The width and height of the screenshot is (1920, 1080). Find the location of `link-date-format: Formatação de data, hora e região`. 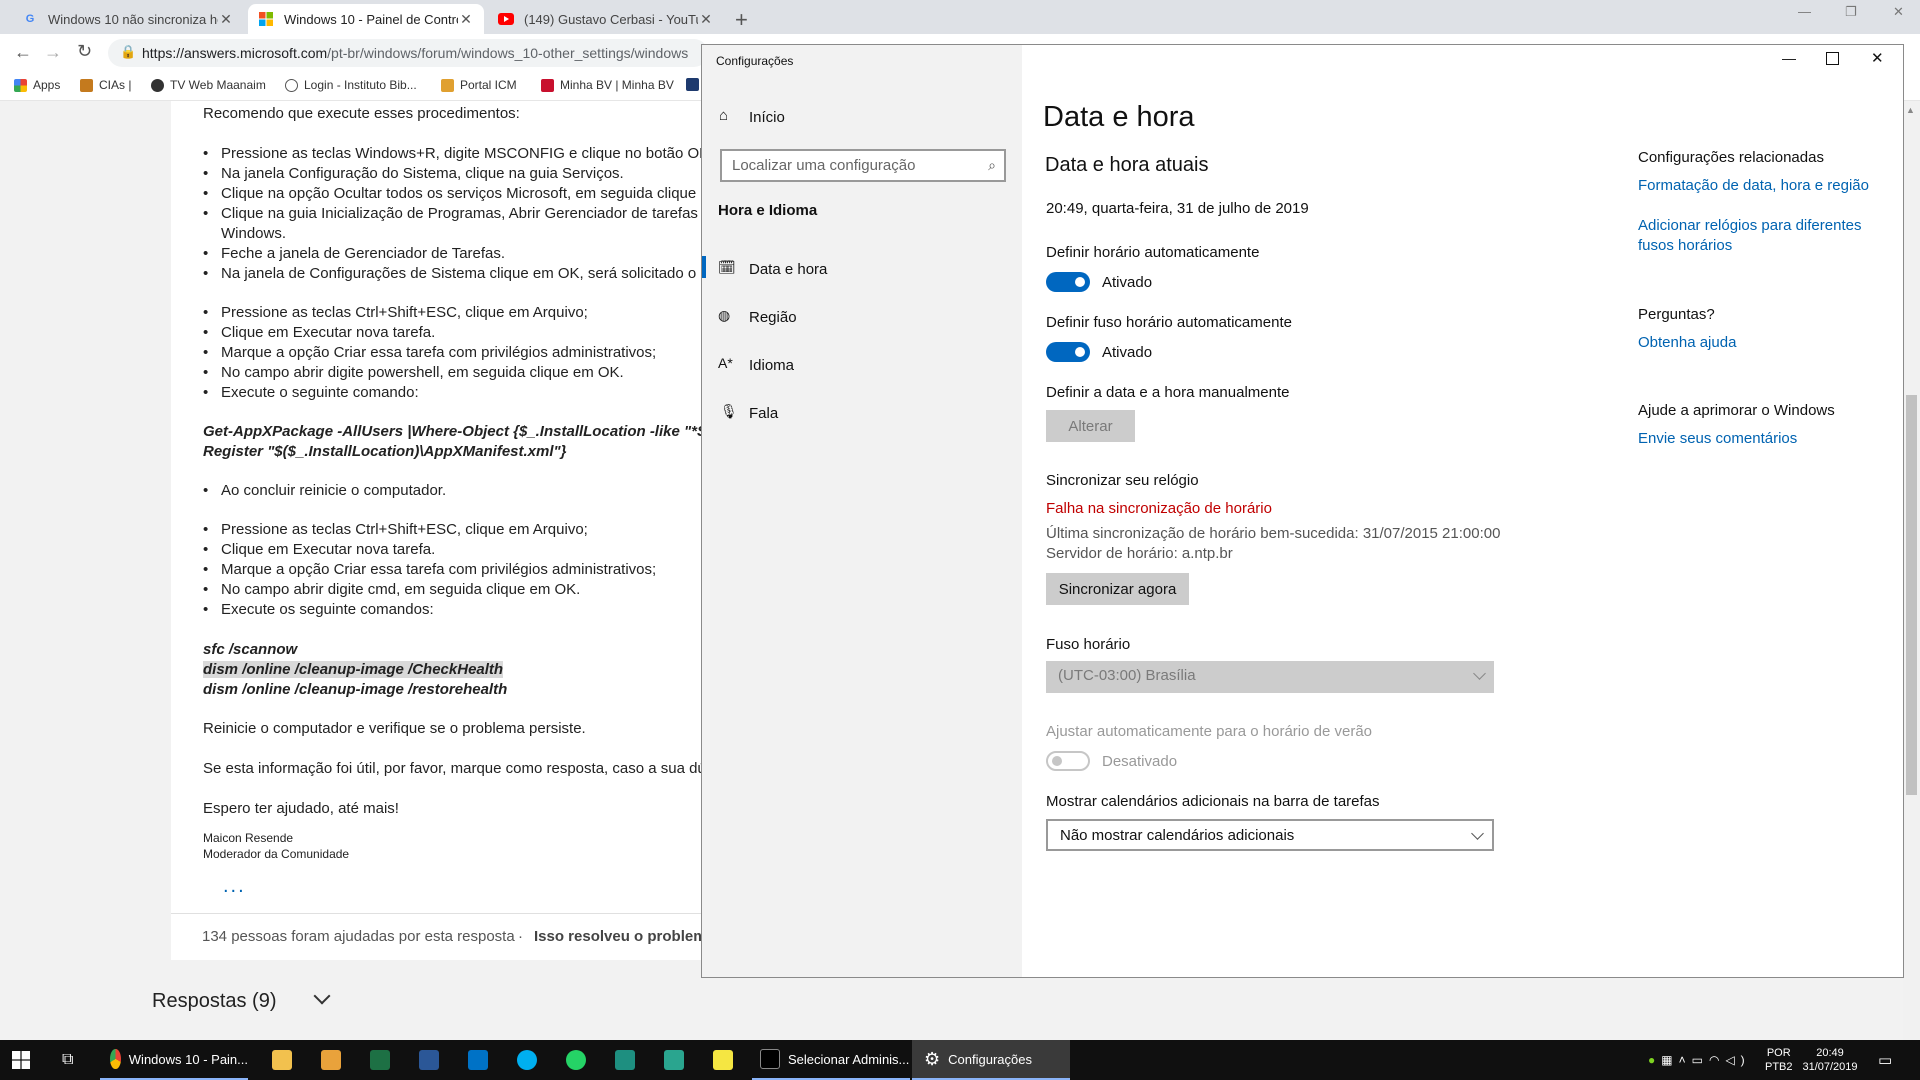

link-date-format: Formatação de data, hora e região is located at coordinates (1753, 185).